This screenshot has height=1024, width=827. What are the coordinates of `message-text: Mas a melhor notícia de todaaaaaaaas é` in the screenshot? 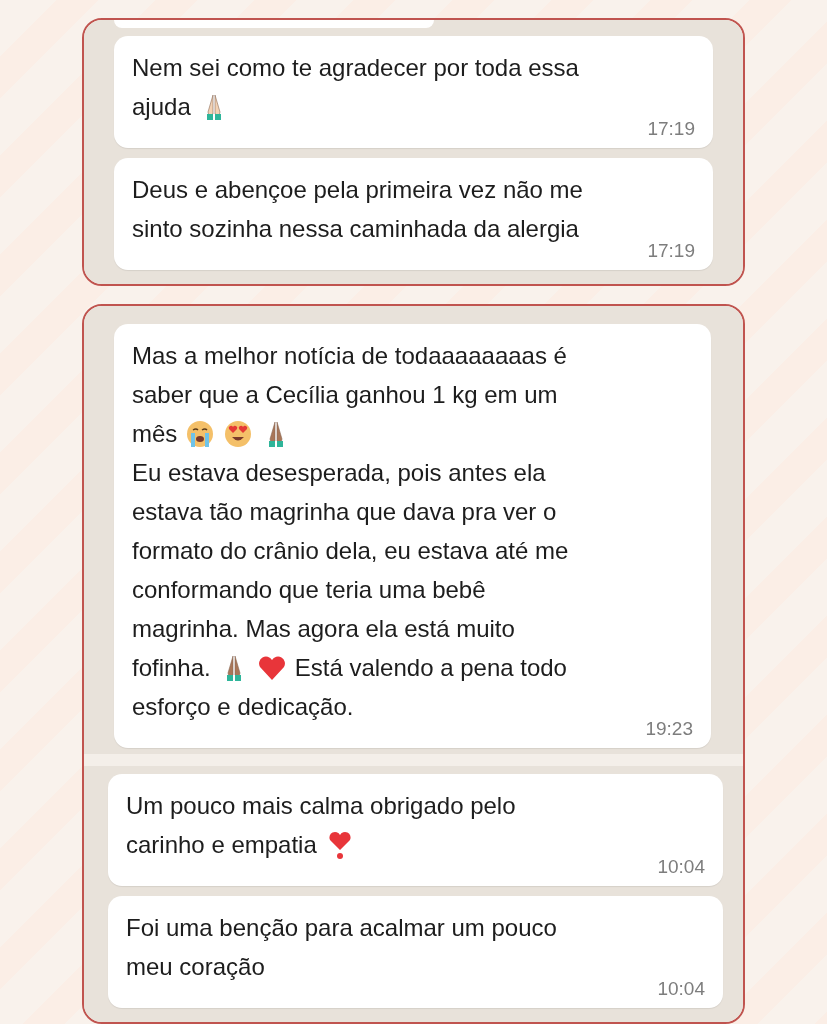 It's located at (349, 355).